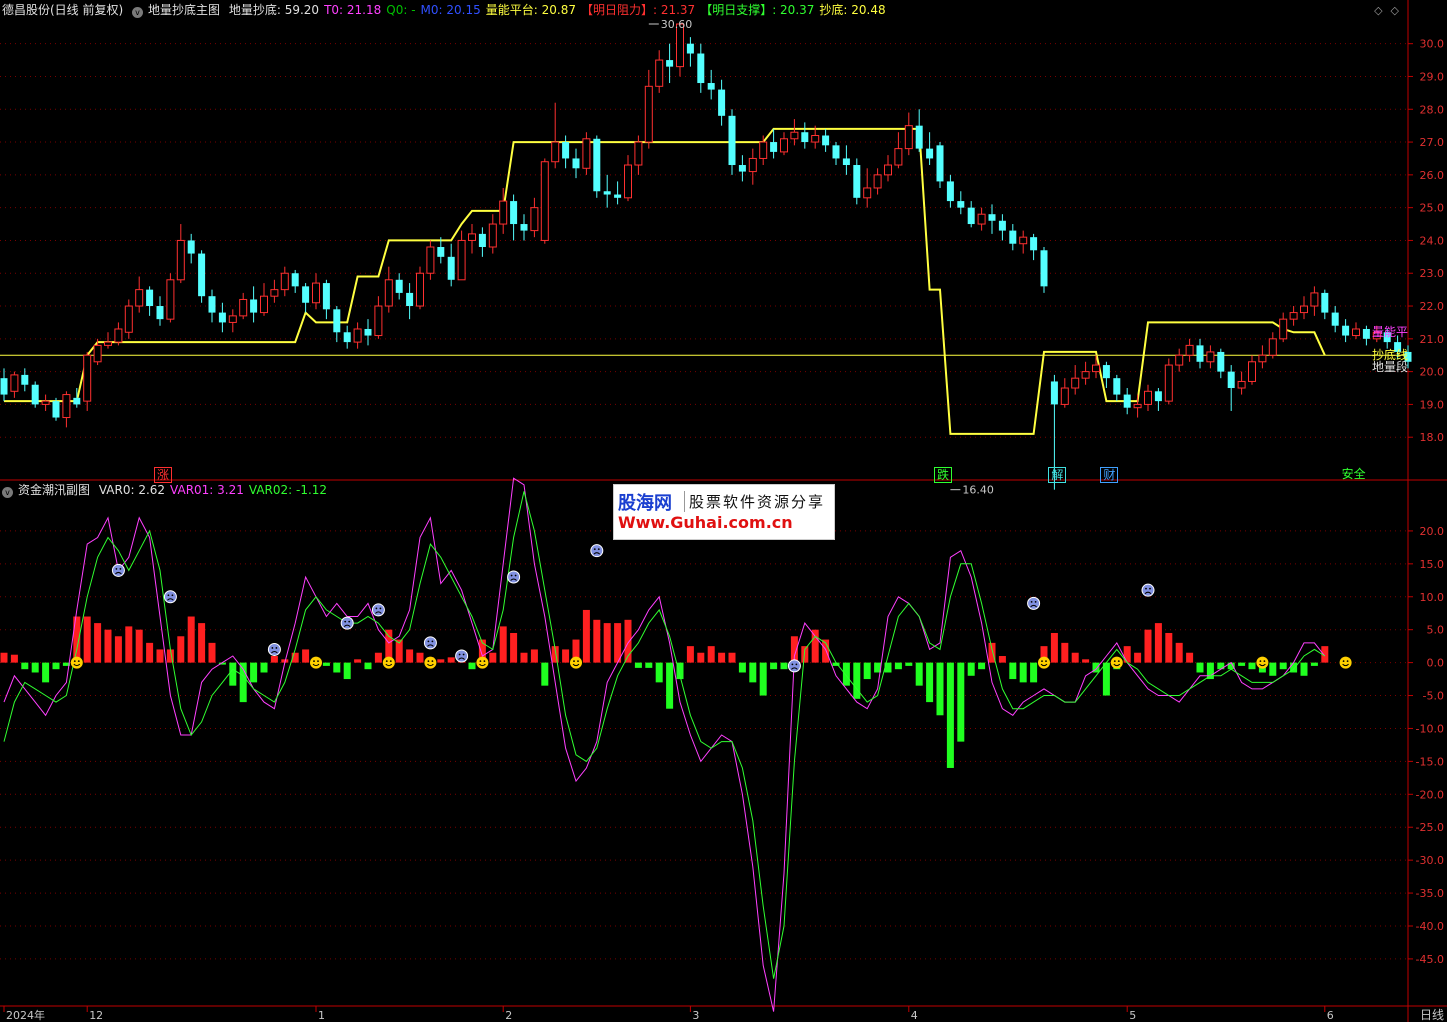  I want to click on indicator-value: VAR02: -1.12, so click(288, 490).